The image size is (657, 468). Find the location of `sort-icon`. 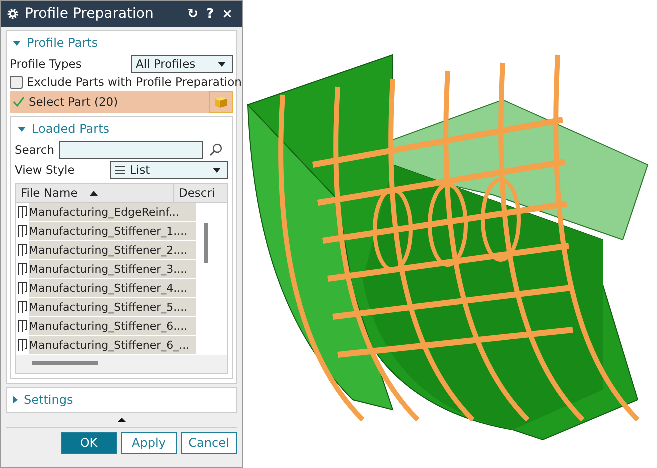

sort-icon is located at coordinates (94, 193).